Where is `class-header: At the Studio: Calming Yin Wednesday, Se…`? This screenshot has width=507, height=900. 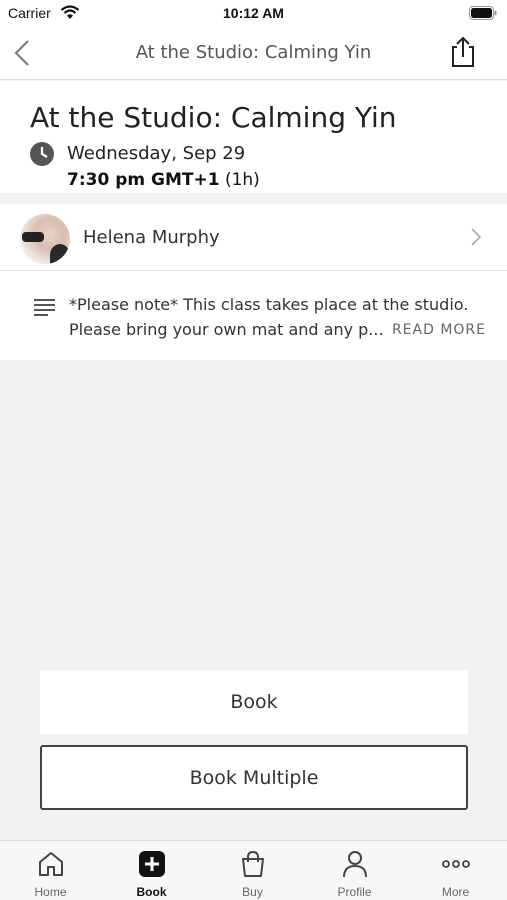
class-header: At the Studio: Calming Yin Wednesday, Se… is located at coordinates (253, 137).